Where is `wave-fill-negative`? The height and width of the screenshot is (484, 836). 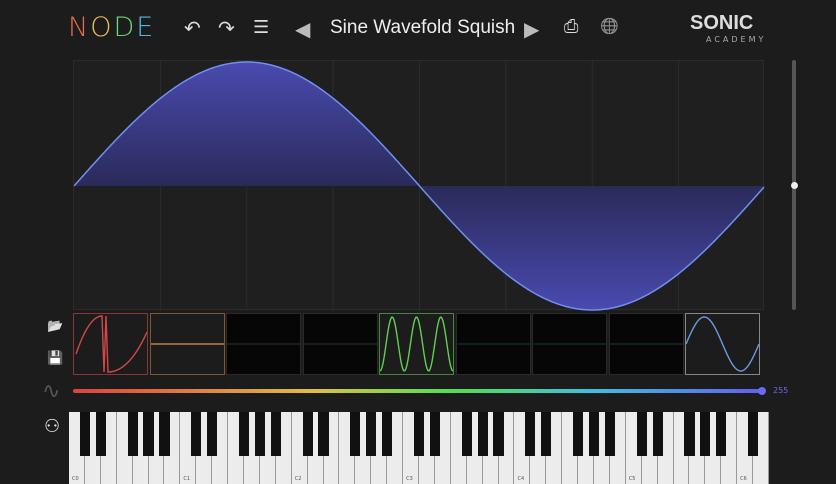 wave-fill-negative is located at coordinates (592, 248).